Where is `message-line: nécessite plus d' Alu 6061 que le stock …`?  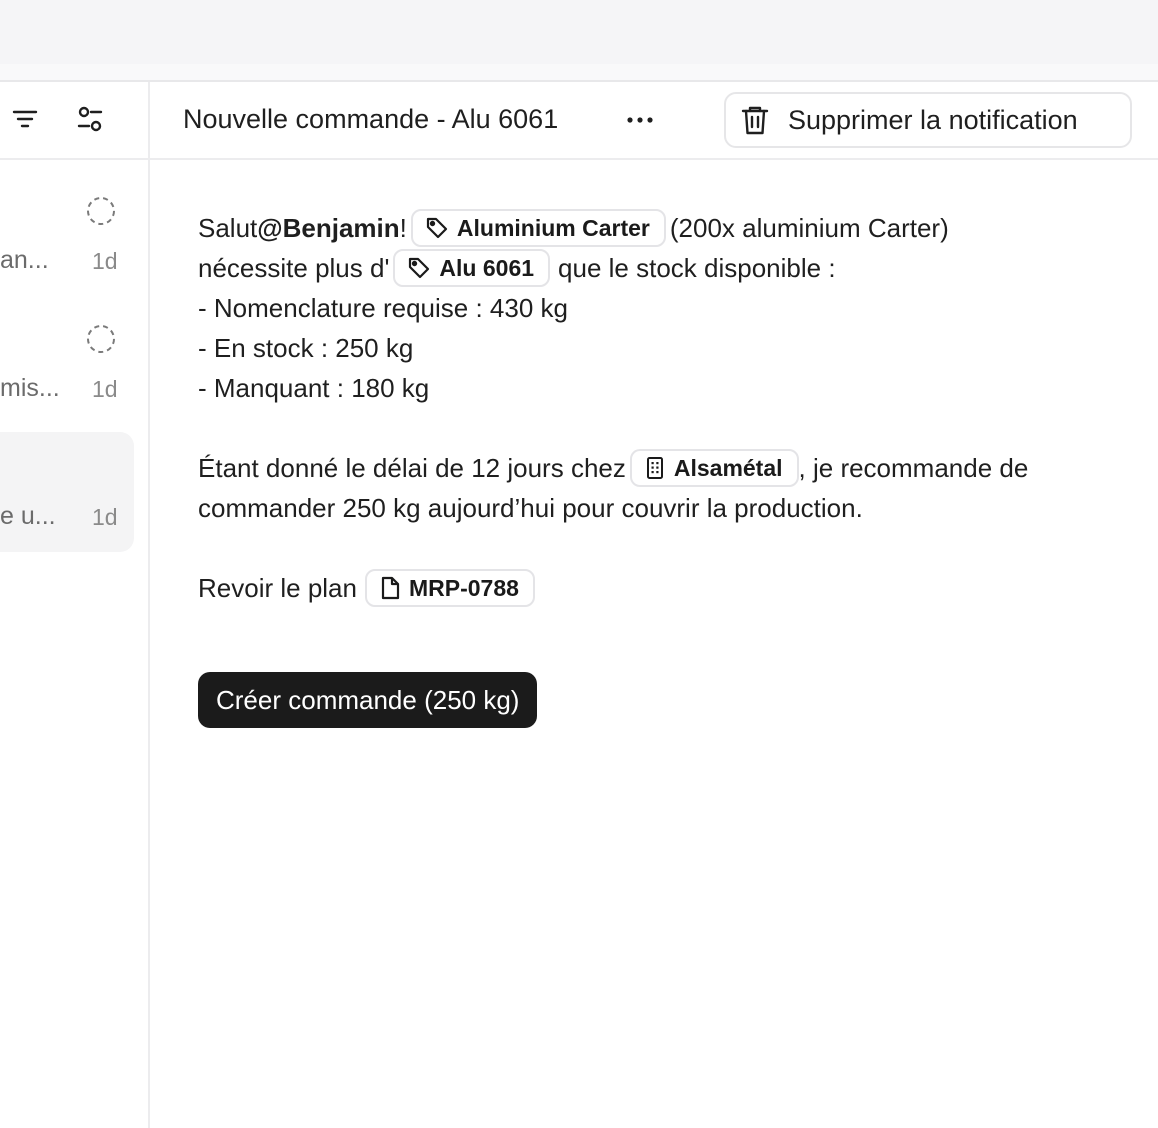
message-line: nécessite plus d' Alu 6061 que le stock … is located at coordinates (673, 268).